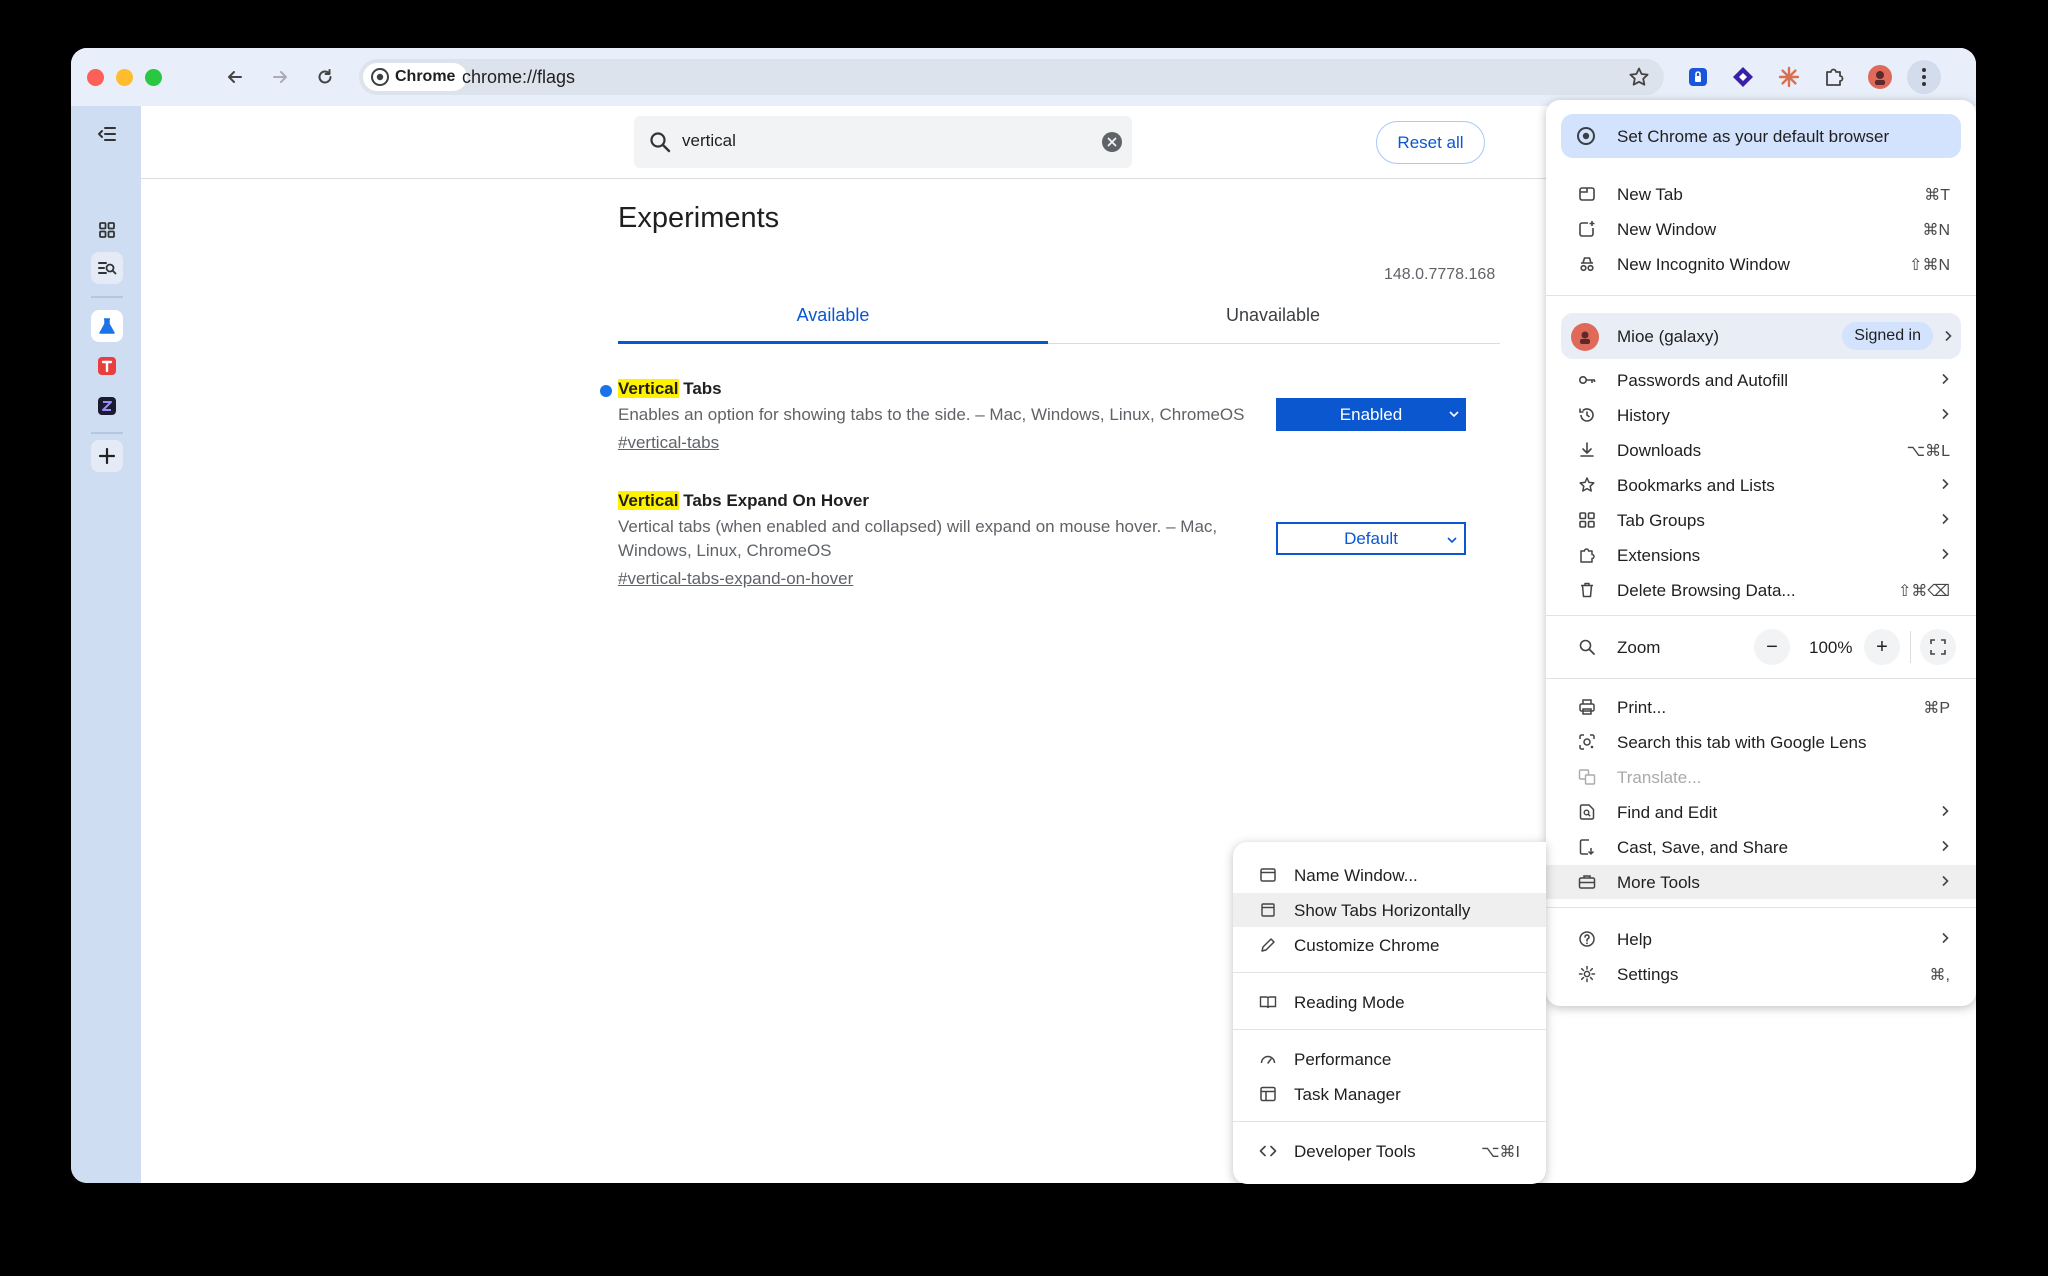 The image size is (2048, 1276). Describe the element at coordinates (107, 230) in the screenshot. I see `tab-groups-button` at that location.